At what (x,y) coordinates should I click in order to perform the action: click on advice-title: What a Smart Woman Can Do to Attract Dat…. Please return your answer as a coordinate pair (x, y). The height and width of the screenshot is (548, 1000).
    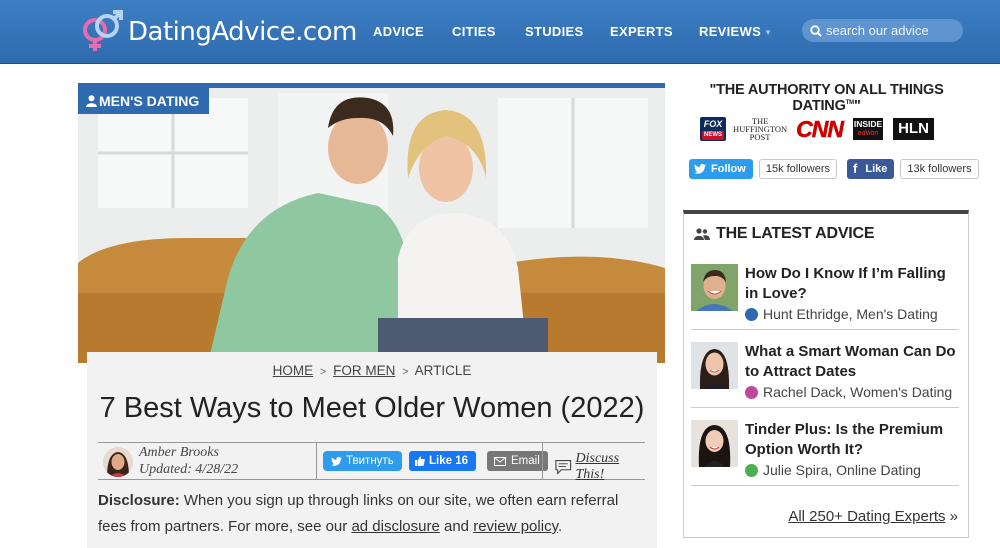
    Looking at the image, I should click on (852, 362).